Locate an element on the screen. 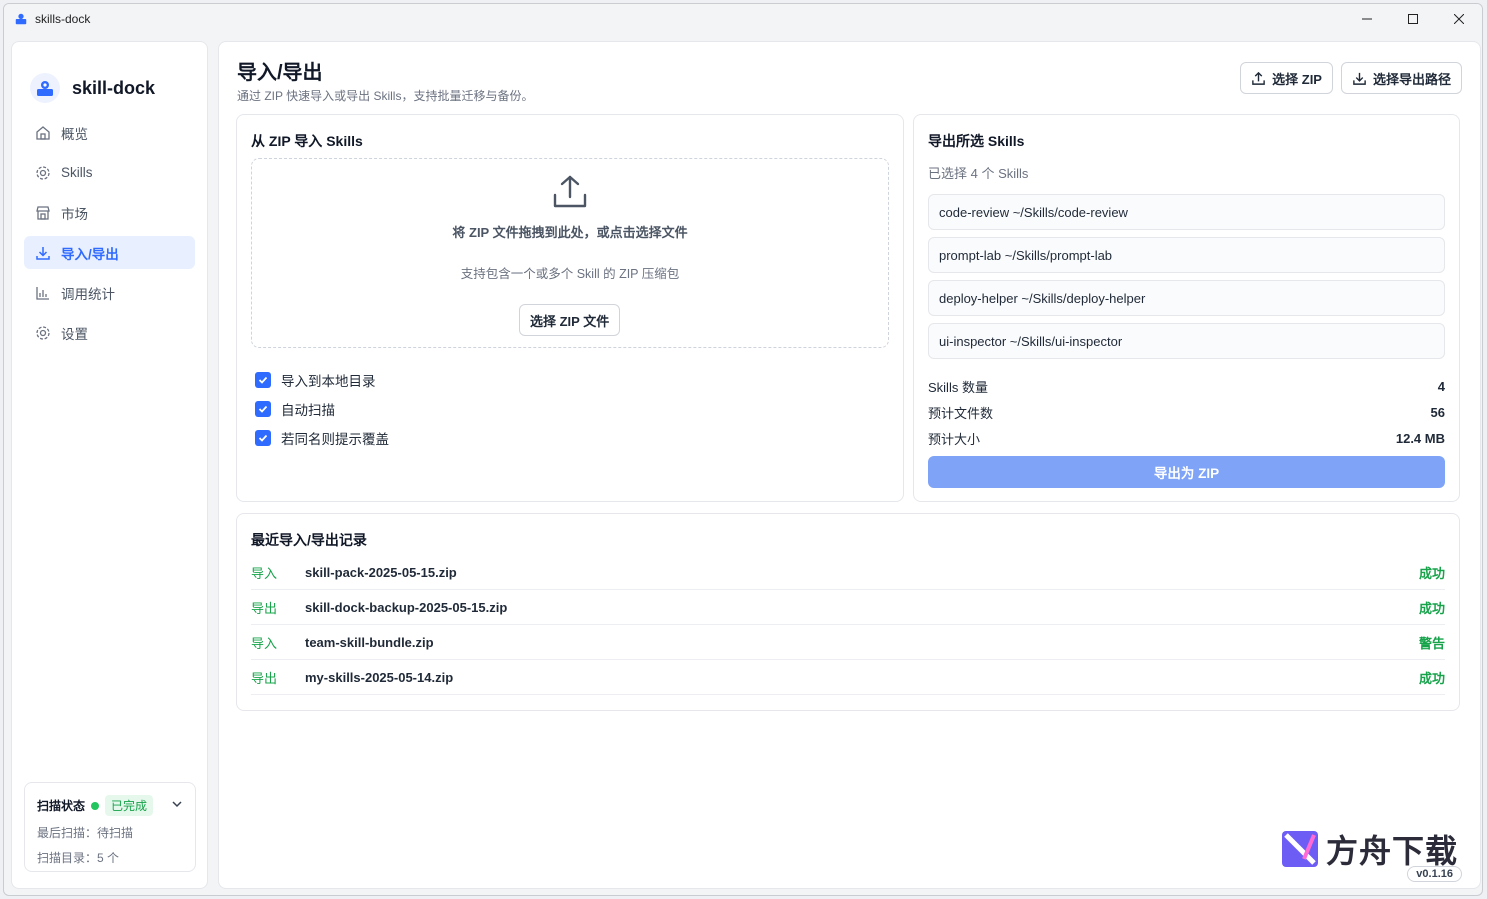 Image resolution: width=1487 pixels, height=899 pixels. option-label: 若同名则提示覆盖 is located at coordinates (335, 439).